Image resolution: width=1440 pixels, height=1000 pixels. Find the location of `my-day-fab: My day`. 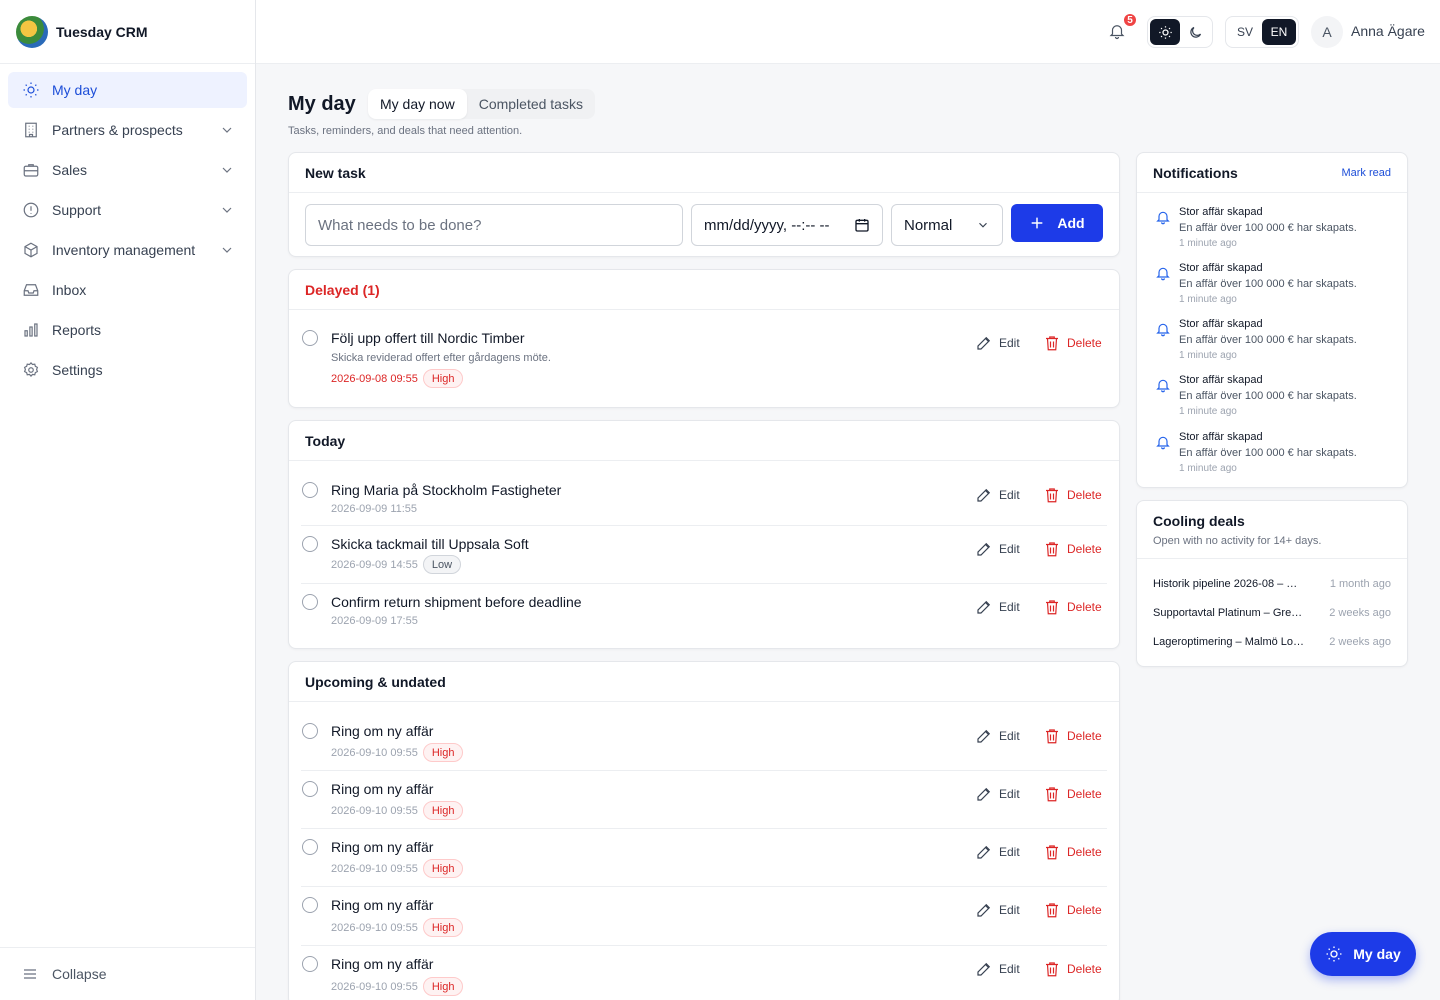

my-day-fab: My day is located at coordinates (1363, 954).